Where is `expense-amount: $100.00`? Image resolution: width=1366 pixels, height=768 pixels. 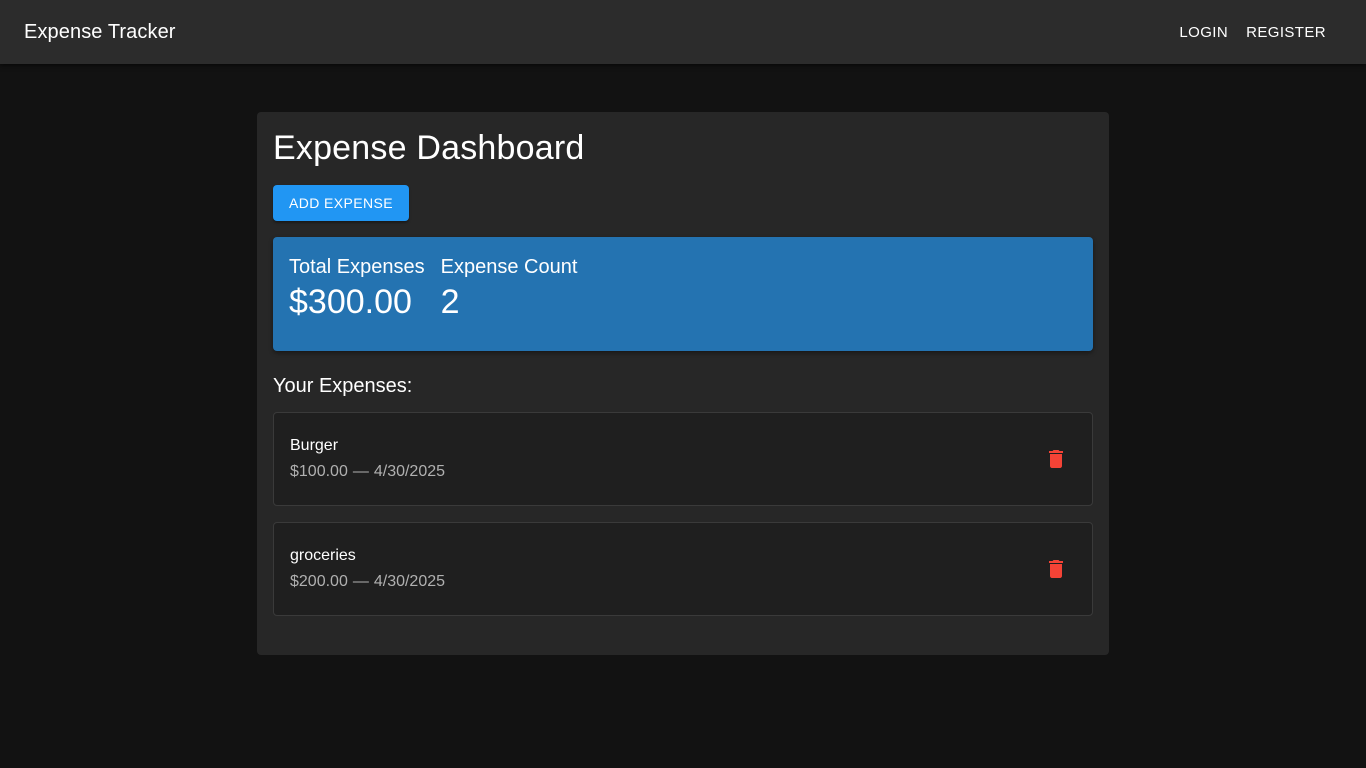
expense-amount: $100.00 is located at coordinates (319, 471).